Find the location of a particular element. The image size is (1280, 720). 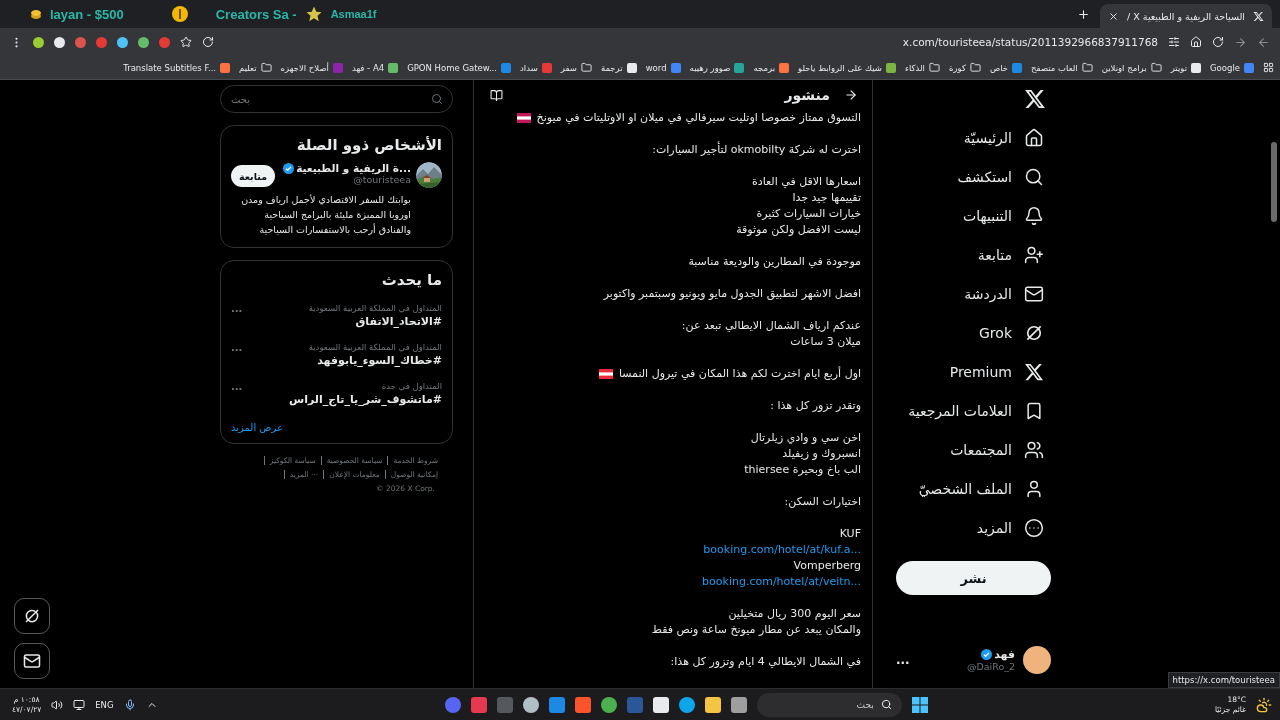

taskbar-search: بحث is located at coordinates (829, 704).